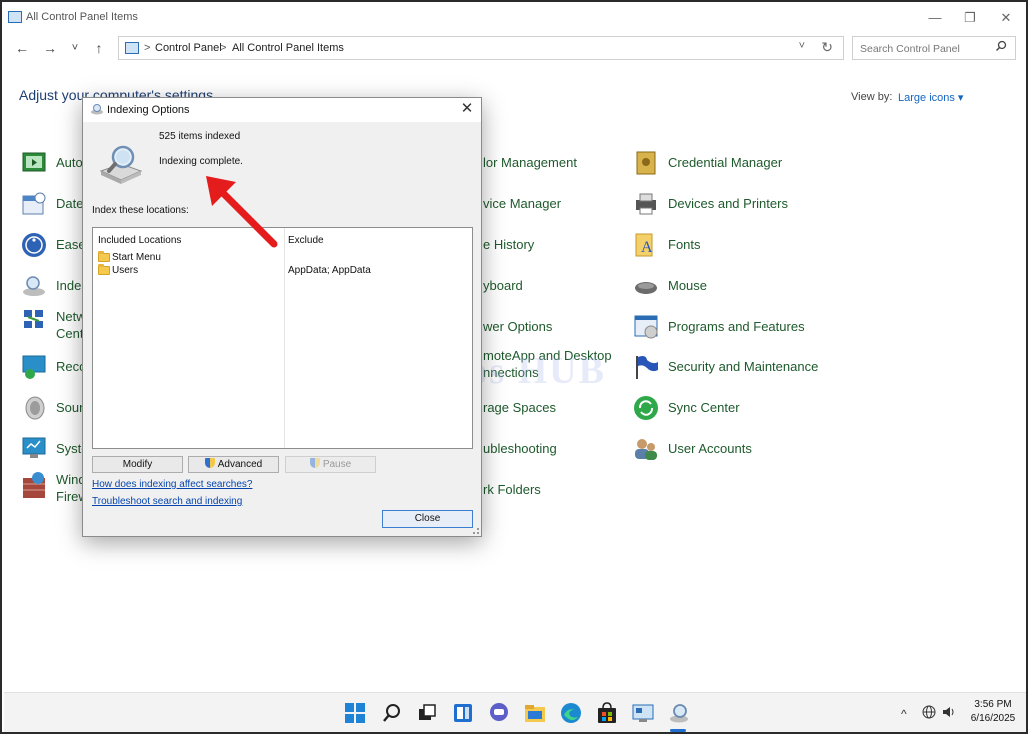 This screenshot has height=734, width=1028. What do you see at coordinates (646, 204) in the screenshot?
I see `printer-icon` at bounding box center [646, 204].